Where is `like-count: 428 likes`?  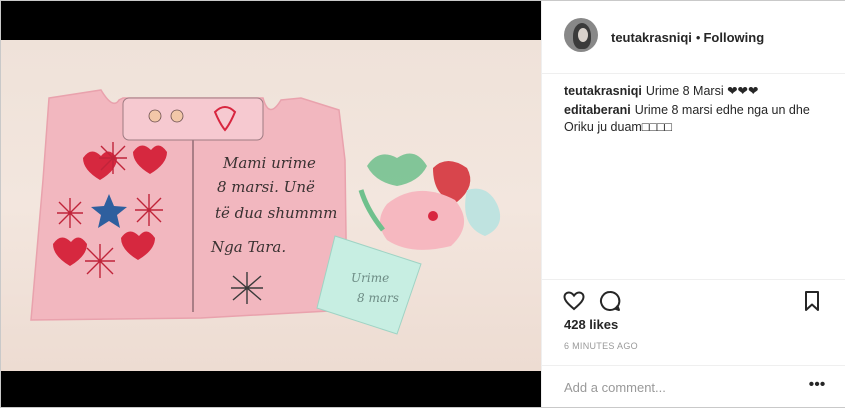 like-count: 428 likes is located at coordinates (591, 324).